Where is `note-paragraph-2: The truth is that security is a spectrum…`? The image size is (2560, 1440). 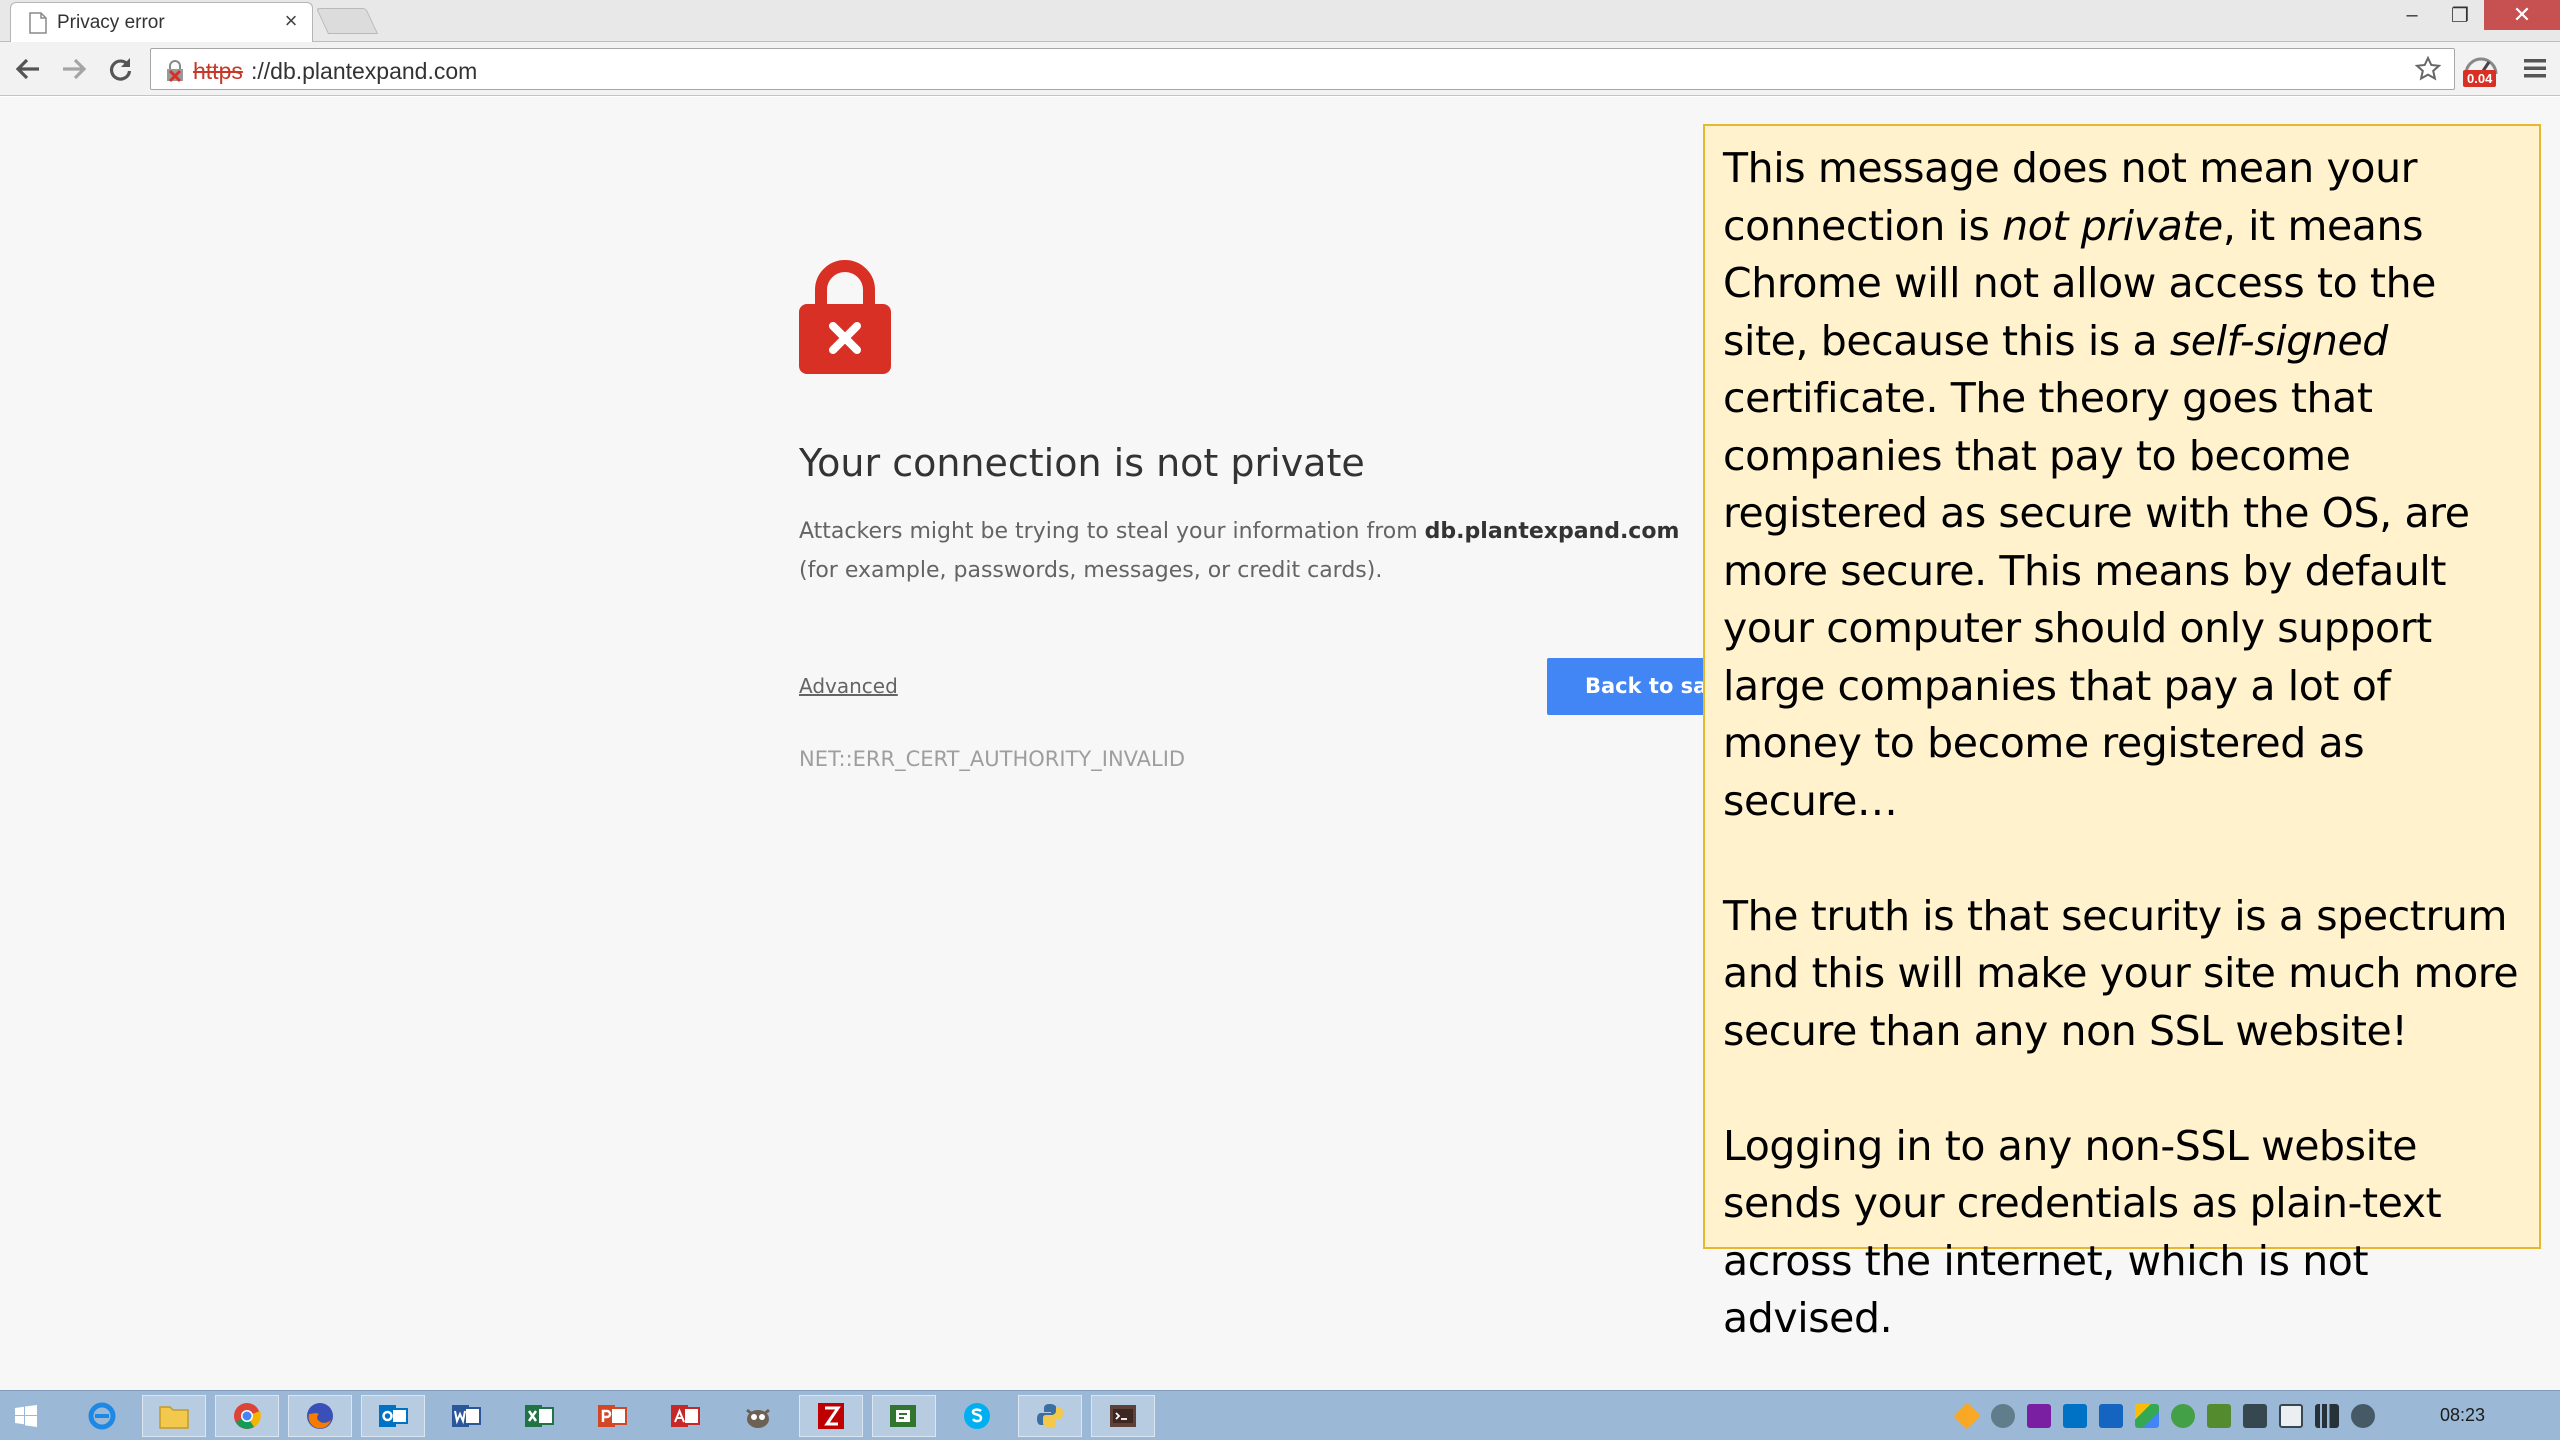 note-paragraph-2: The truth is that security is a spectrum… is located at coordinates (2121, 973).